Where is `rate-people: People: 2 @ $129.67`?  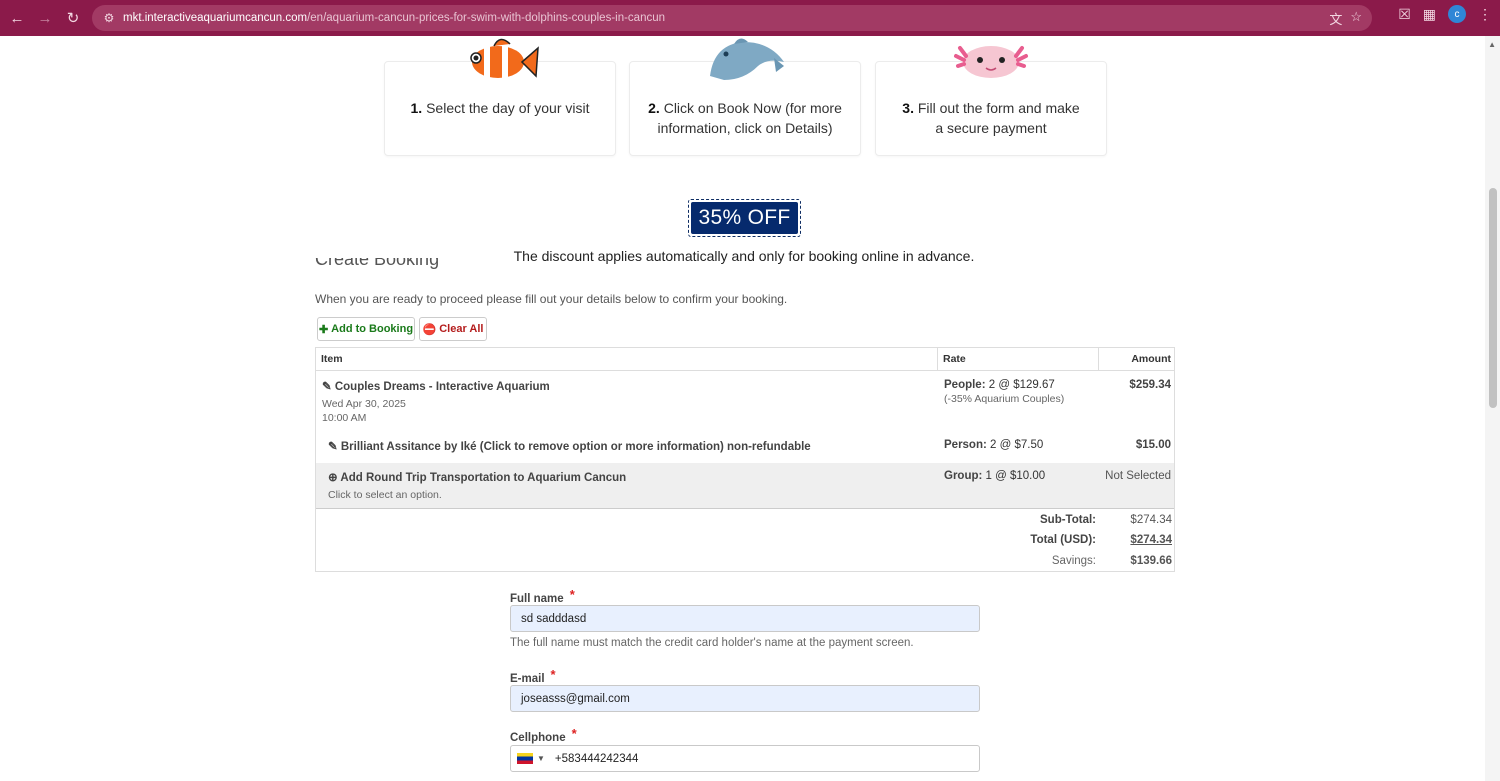 rate-people: People: 2 @ $129.67 is located at coordinates (999, 385).